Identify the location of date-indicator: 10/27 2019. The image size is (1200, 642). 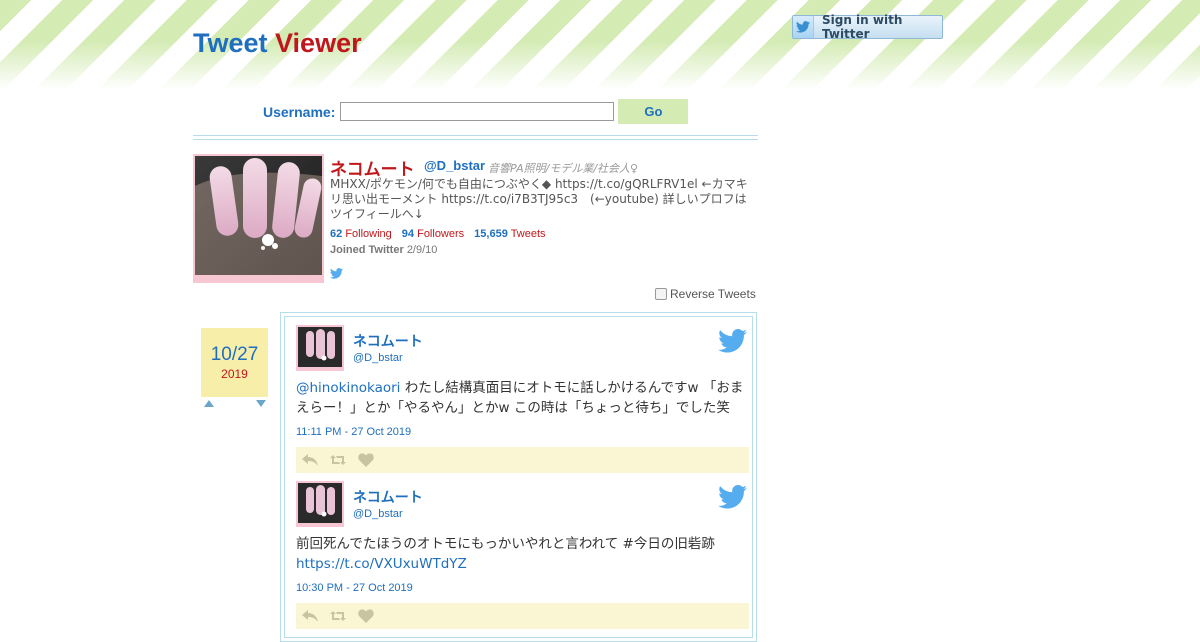
(234, 362).